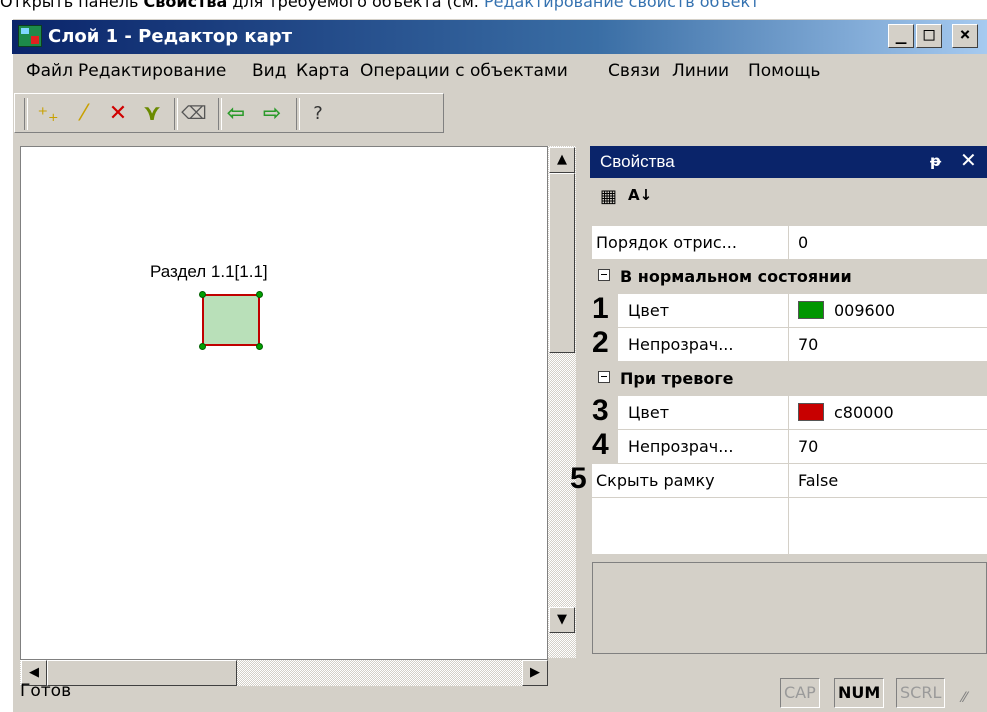 Image resolution: width=987 pixels, height=712 pixels. I want to click on close-icon: ✕, so click(968, 160).